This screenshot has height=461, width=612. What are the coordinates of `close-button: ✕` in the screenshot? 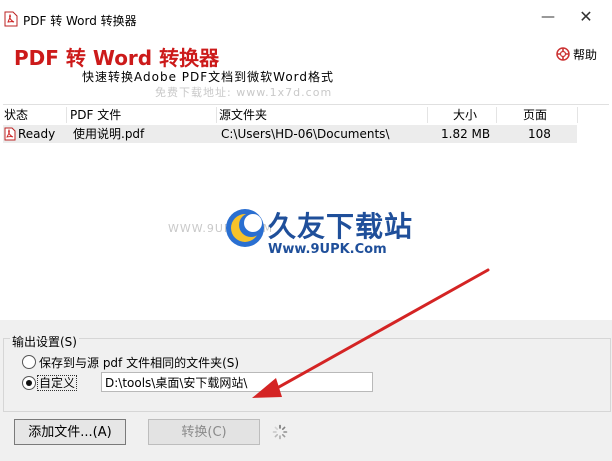 It's located at (586, 17).